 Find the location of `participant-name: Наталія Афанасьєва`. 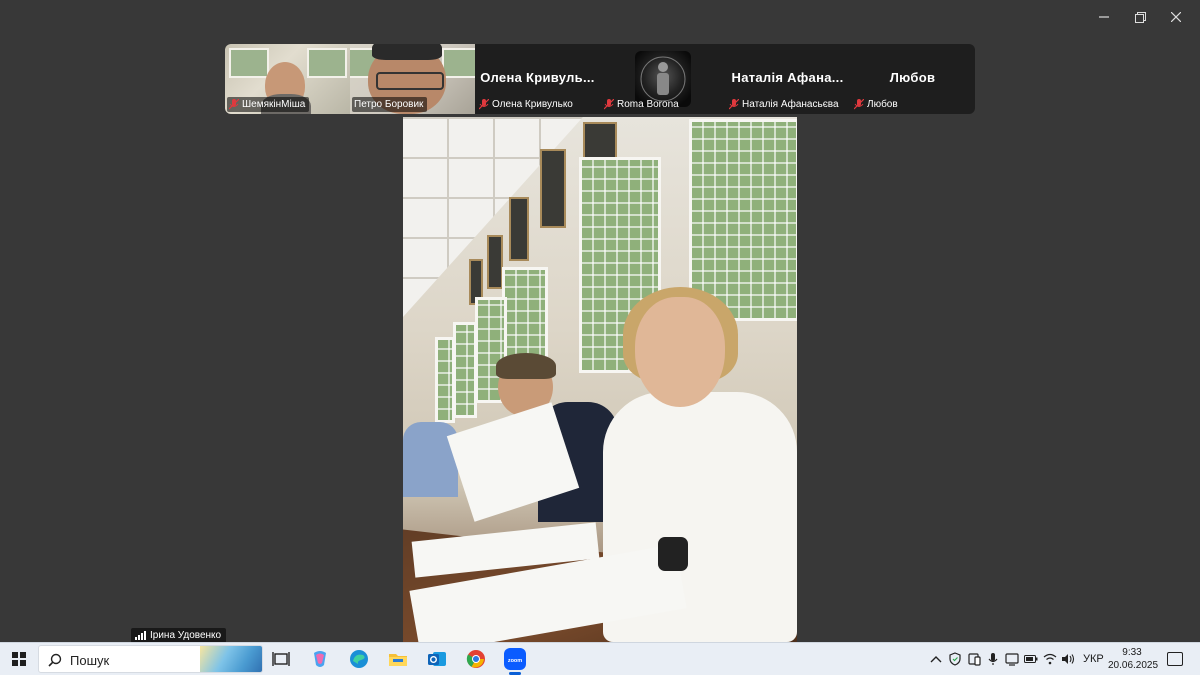

participant-name: Наталія Афанасьєва is located at coordinates (790, 104).